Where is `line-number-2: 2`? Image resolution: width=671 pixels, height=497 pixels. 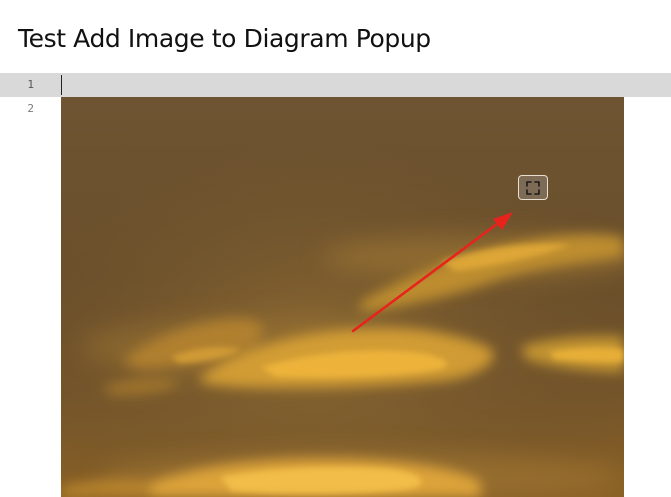
line-number-2: 2 is located at coordinates (30, 108).